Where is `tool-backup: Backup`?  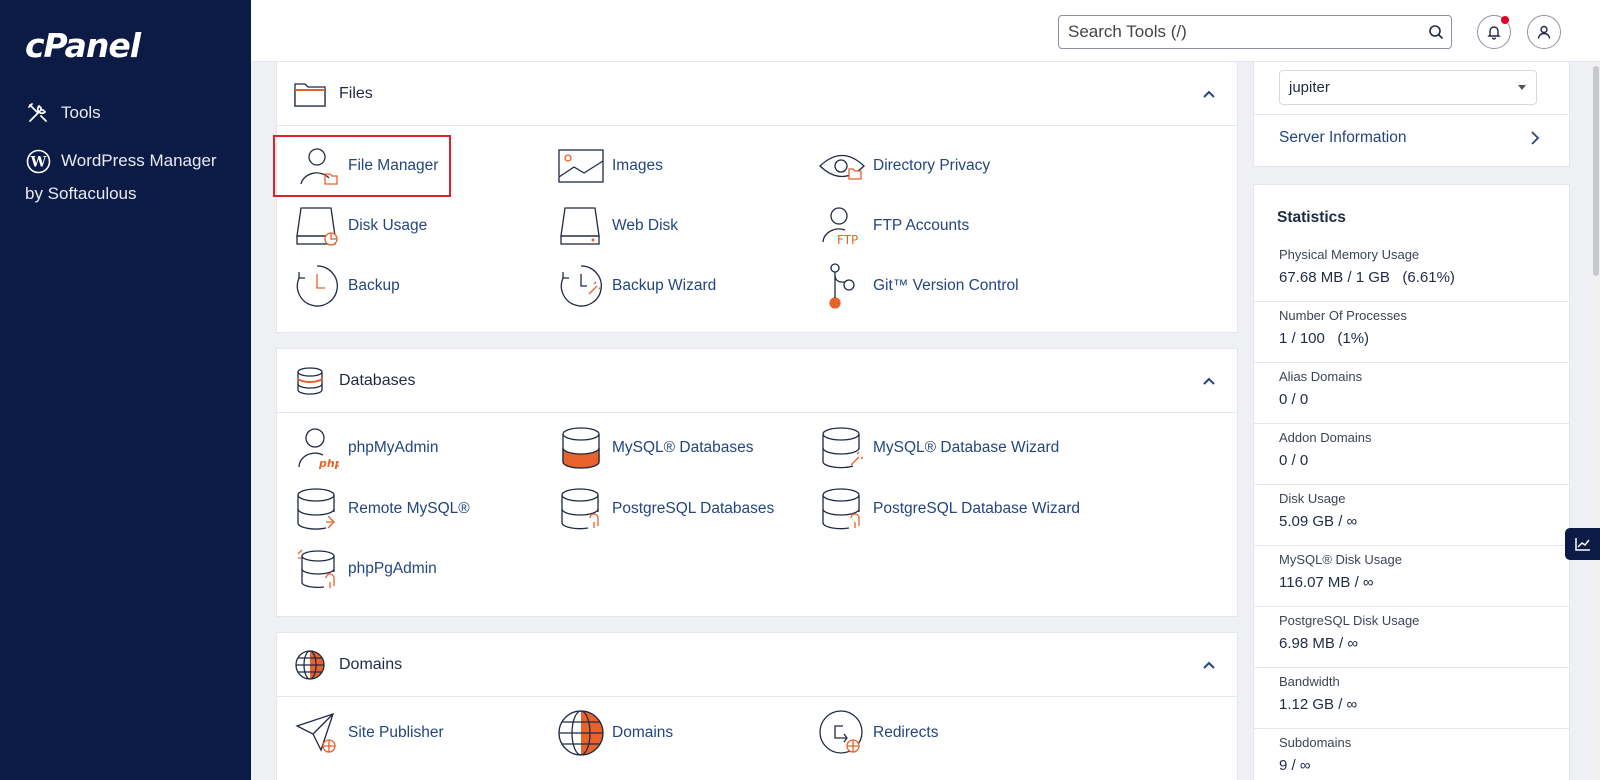 tool-backup: Backup is located at coordinates (346, 286).